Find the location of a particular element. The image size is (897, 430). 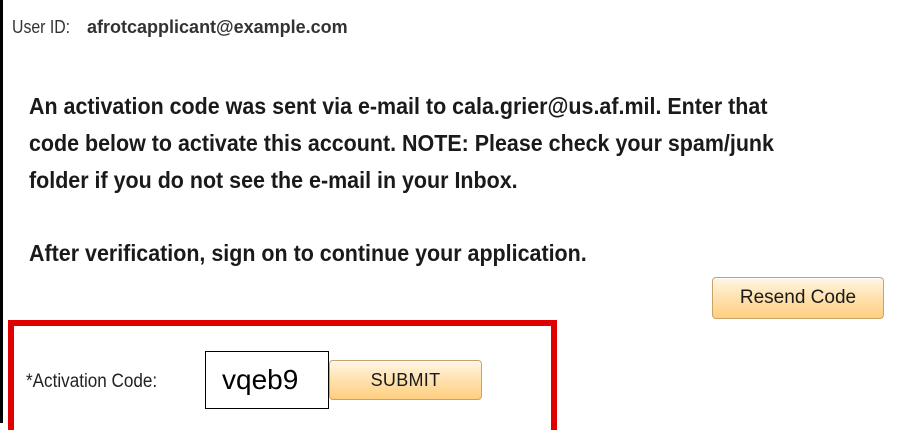

user-id-row: User ID: afrotcapplicant@example.com is located at coordinates (180, 27).